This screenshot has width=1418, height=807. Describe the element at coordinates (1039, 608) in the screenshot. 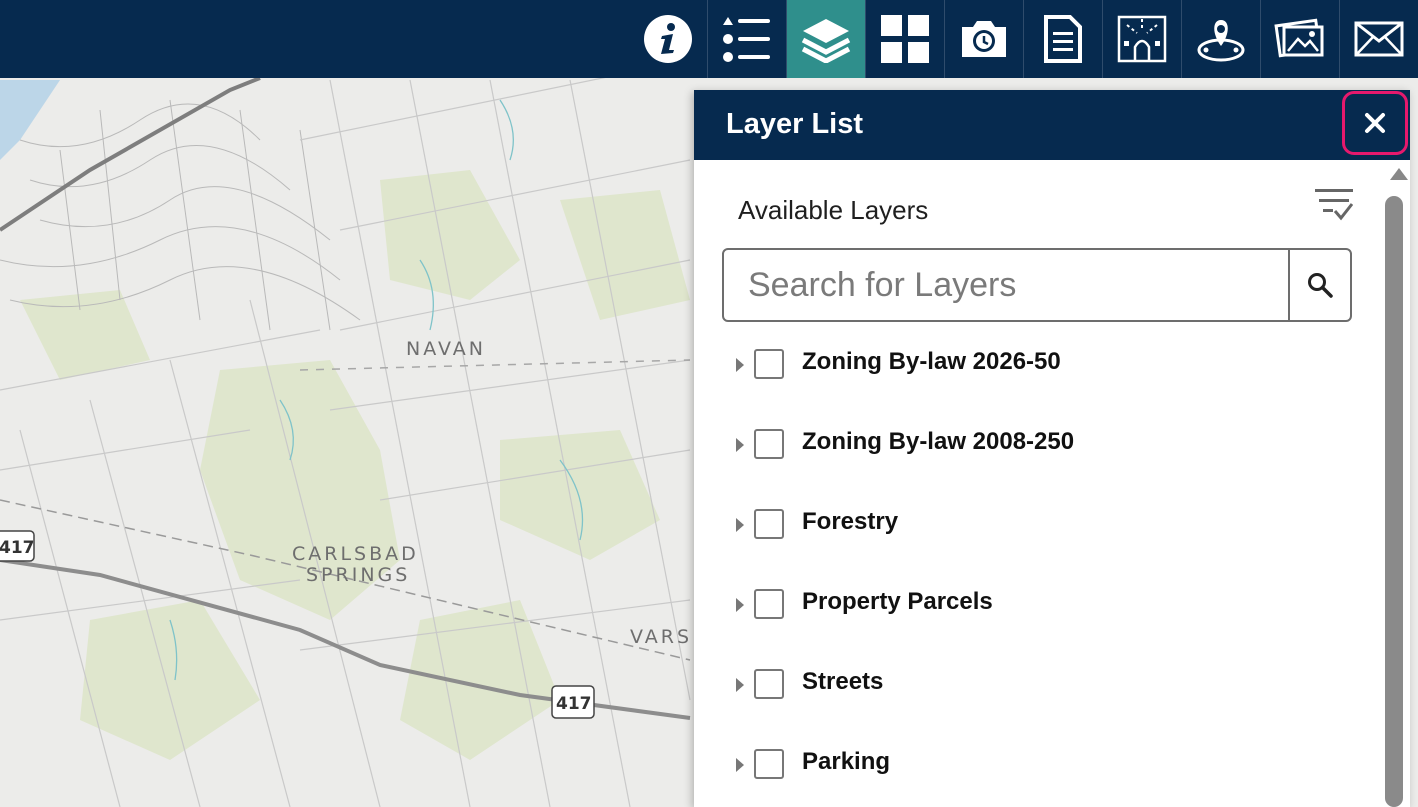

I see `layer-item-property-parcels: Property Parcels` at that location.